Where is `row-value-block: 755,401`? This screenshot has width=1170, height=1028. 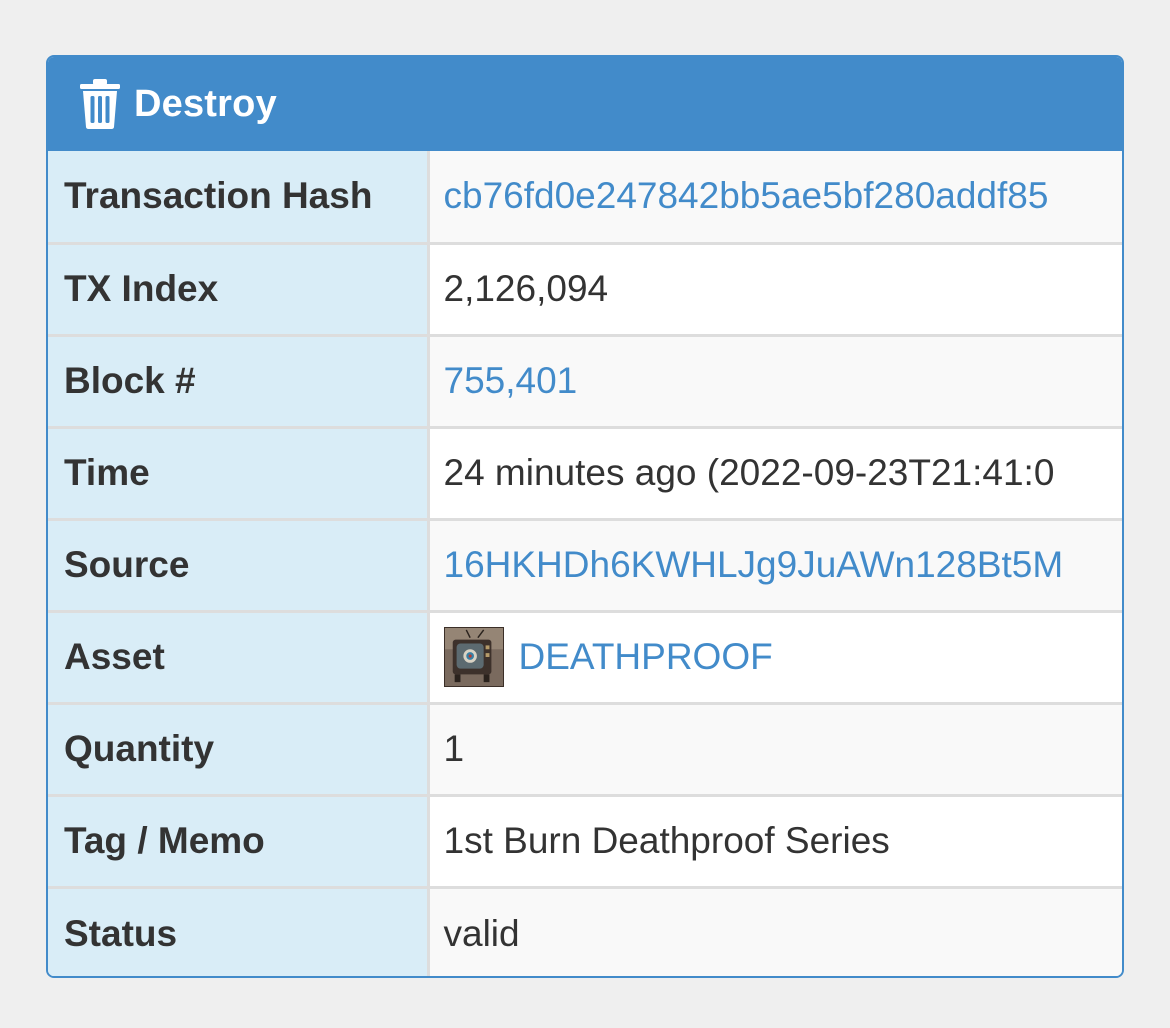 row-value-block: 755,401 is located at coordinates (775, 380).